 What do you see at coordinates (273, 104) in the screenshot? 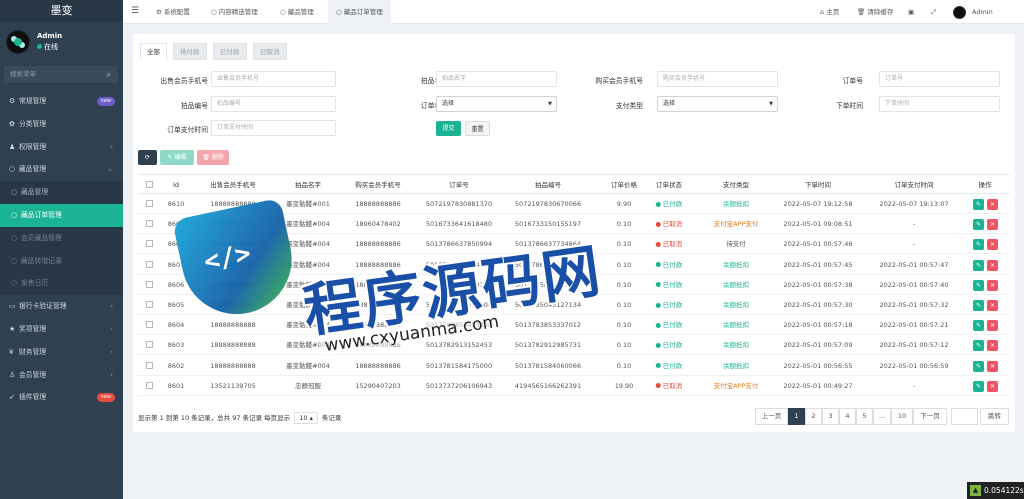
I see `item-no-input: 拍品编号` at bounding box center [273, 104].